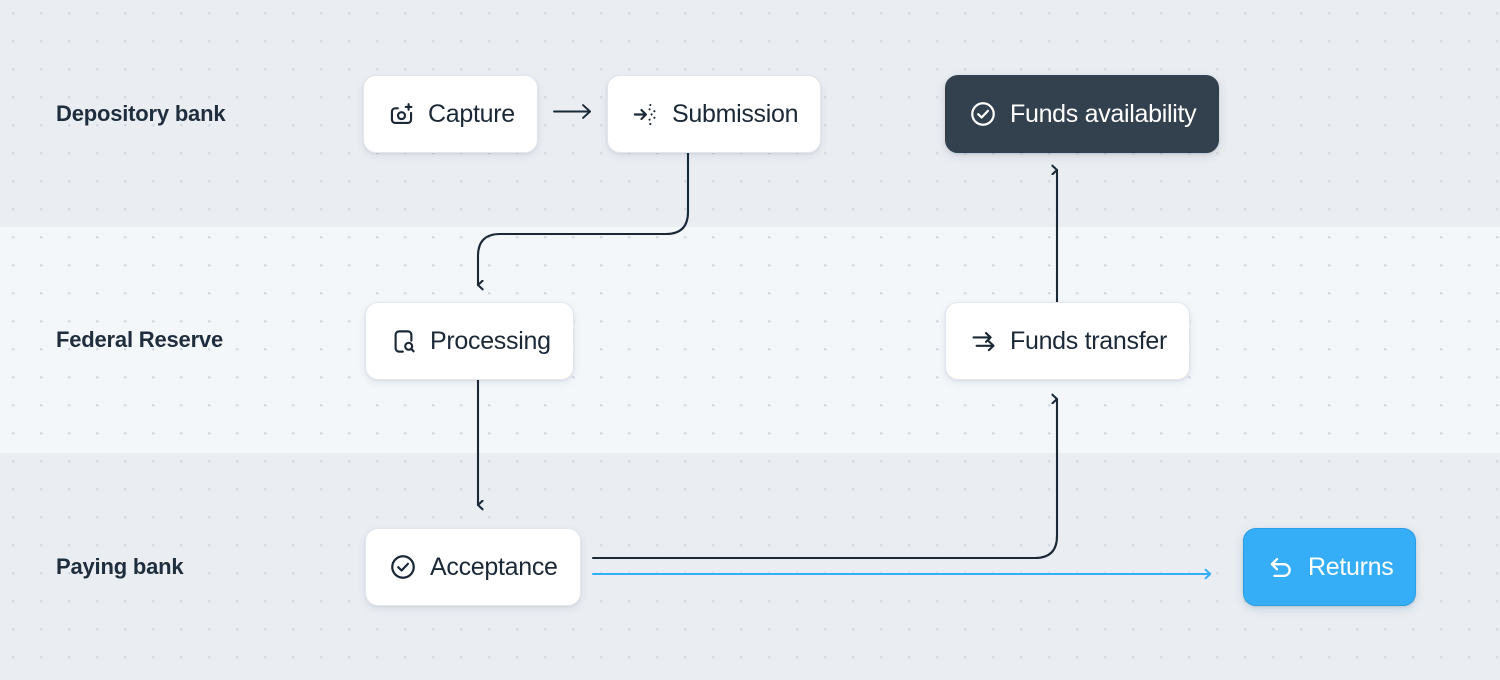 The width and height of the screenshot is (1500, 680). Describe the element at coordinates (120, 566) in the screenshot. I see `lane-label-paying-bank: Paying bank` at that location.